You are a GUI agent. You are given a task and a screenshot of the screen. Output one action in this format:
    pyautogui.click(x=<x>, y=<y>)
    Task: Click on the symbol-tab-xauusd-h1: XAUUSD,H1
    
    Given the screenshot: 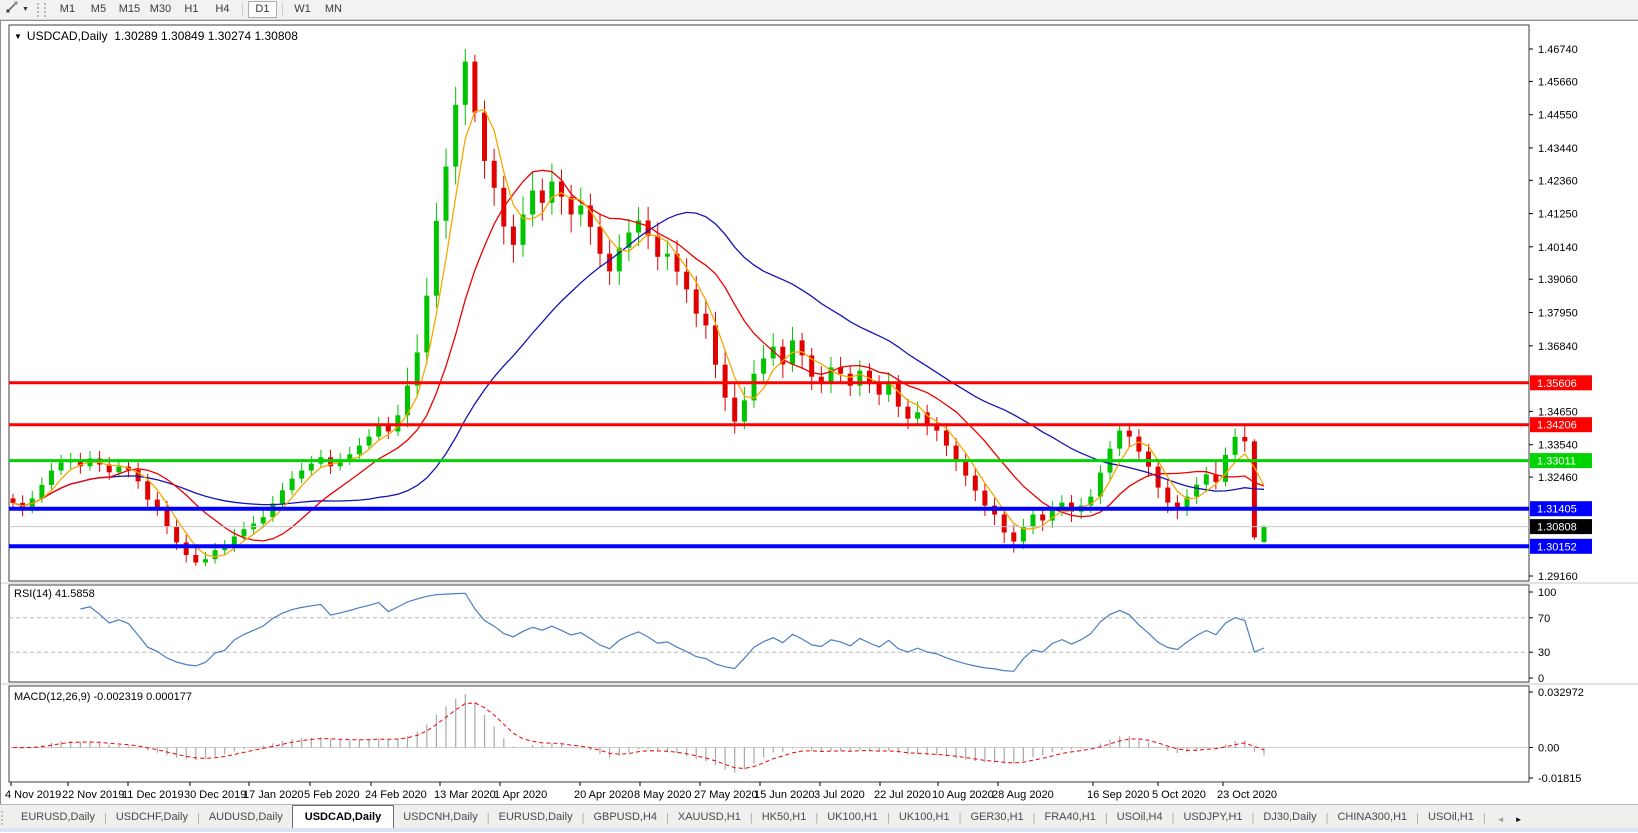 What is the action you would take?
    pyautogui.click(x=709, y=817)
    